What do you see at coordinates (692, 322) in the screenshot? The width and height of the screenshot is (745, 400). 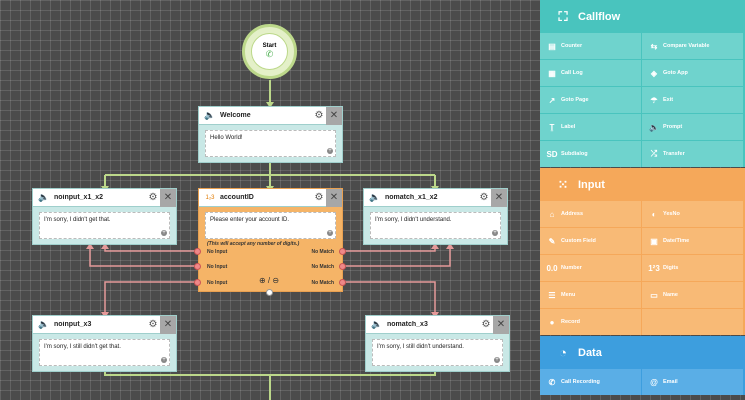 I see `palette-item-input` at bounding box center [692, 322].